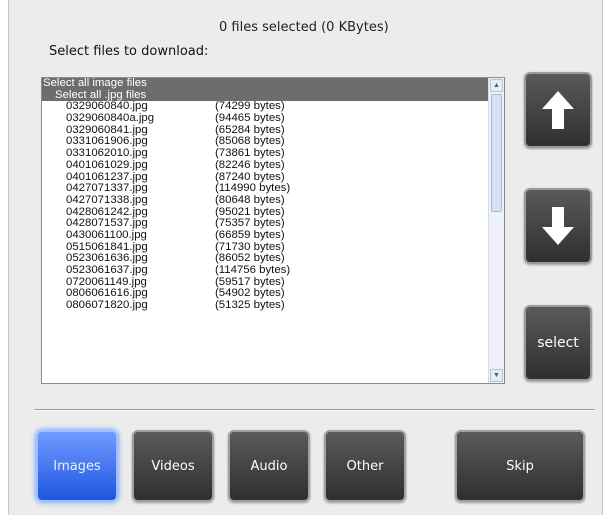 This screenshot has height=515, width=611. What do you see at coordinates (250, 118) in the screenshot?
I see `file-size: (94465 bytes)` at bounding box center [250, 118].